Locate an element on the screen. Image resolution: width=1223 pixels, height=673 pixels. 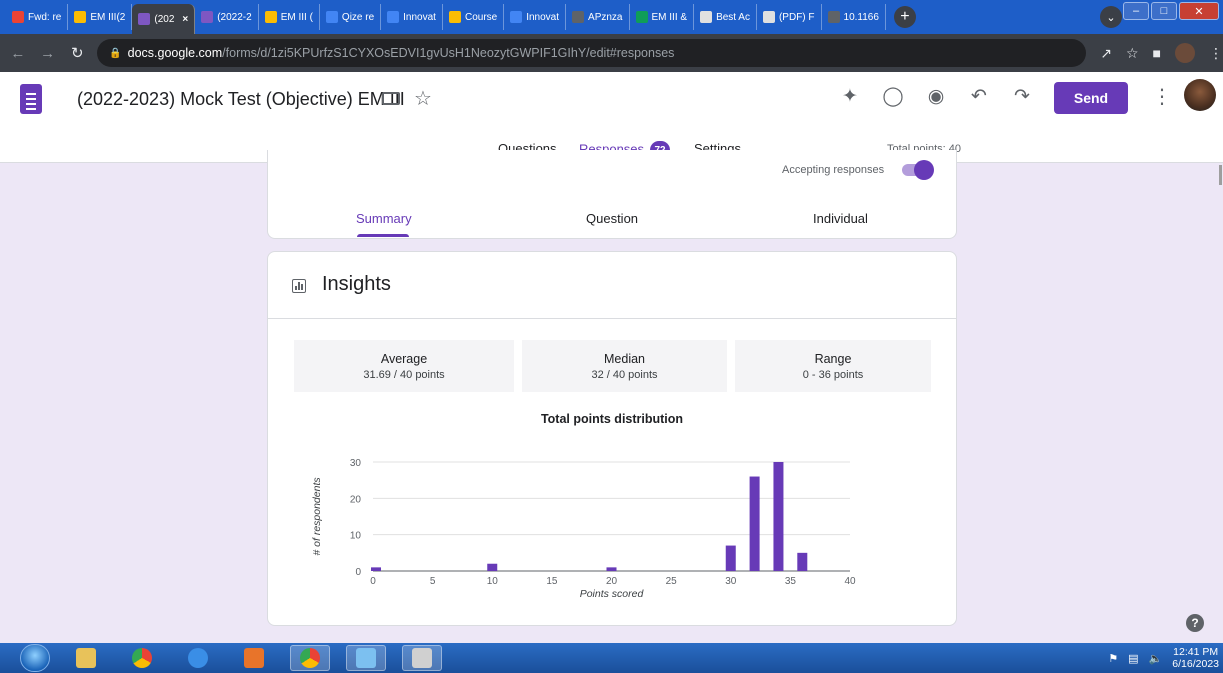
share-icon: ↗ is located at coordinates (1106, 53).